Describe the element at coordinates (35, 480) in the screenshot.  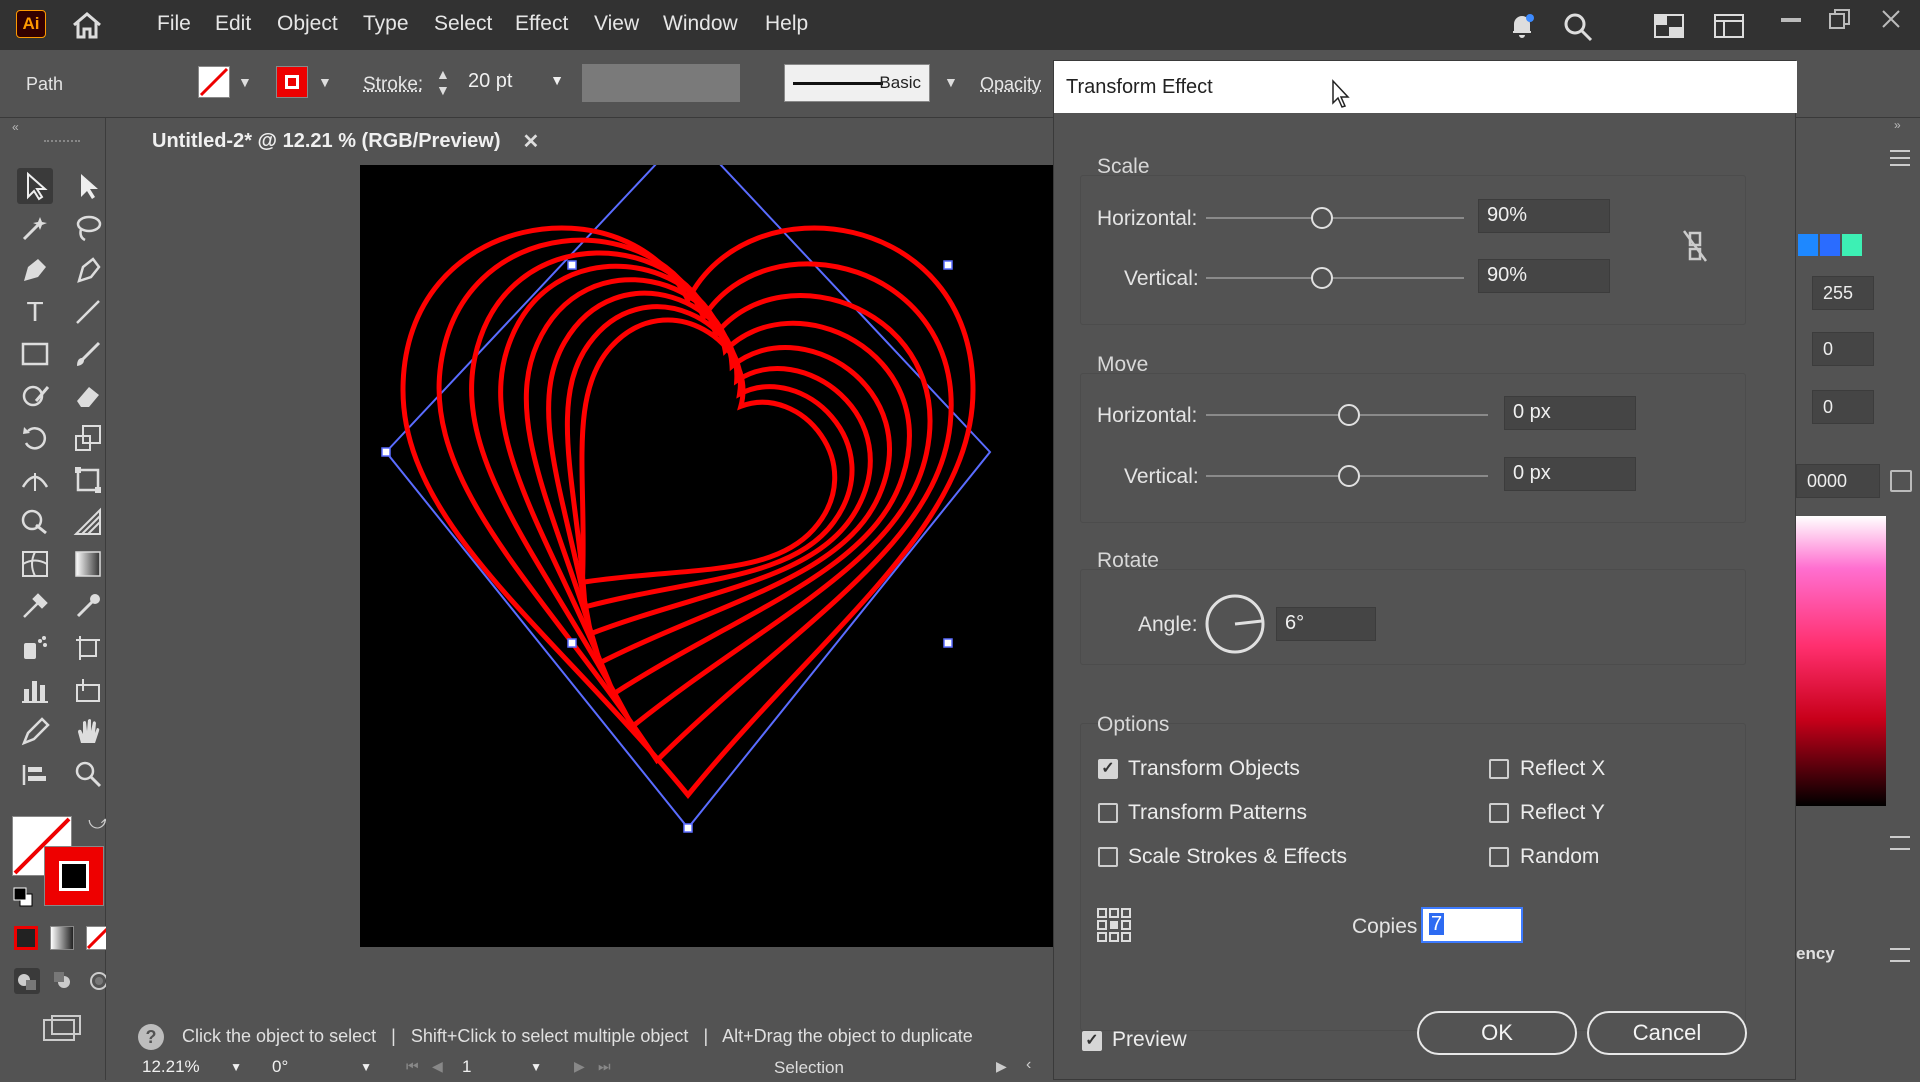
I see `width-tool-icon` at that location.